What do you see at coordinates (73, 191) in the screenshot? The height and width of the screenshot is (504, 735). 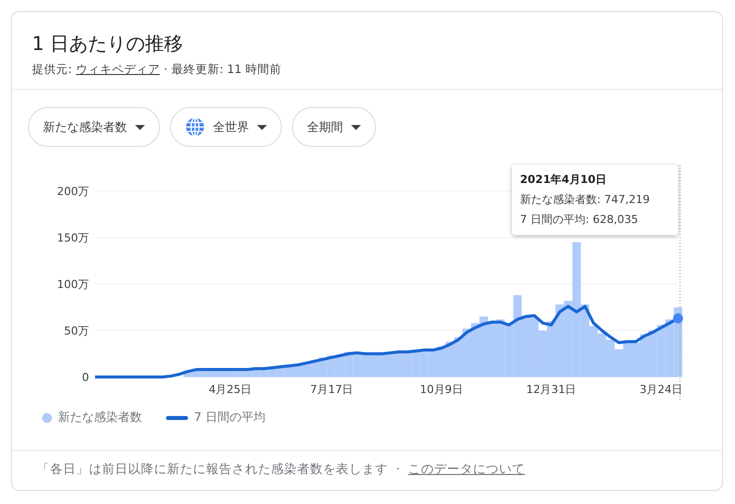 I see `y-axis-label: 200万` at bounding box center [73, 191].